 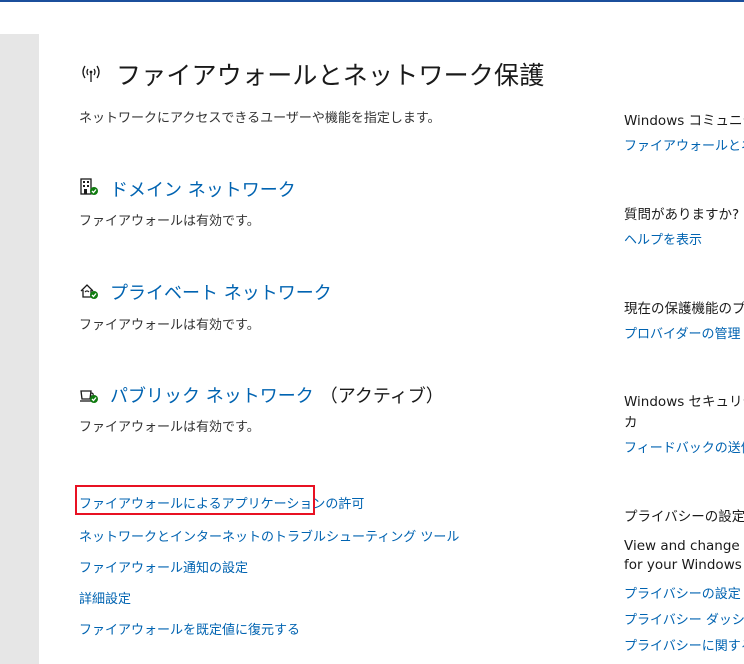 What do you see at coordinates (372, 1) in the screenshot?
I see `window-top-border` at bounding box center [372, 1].